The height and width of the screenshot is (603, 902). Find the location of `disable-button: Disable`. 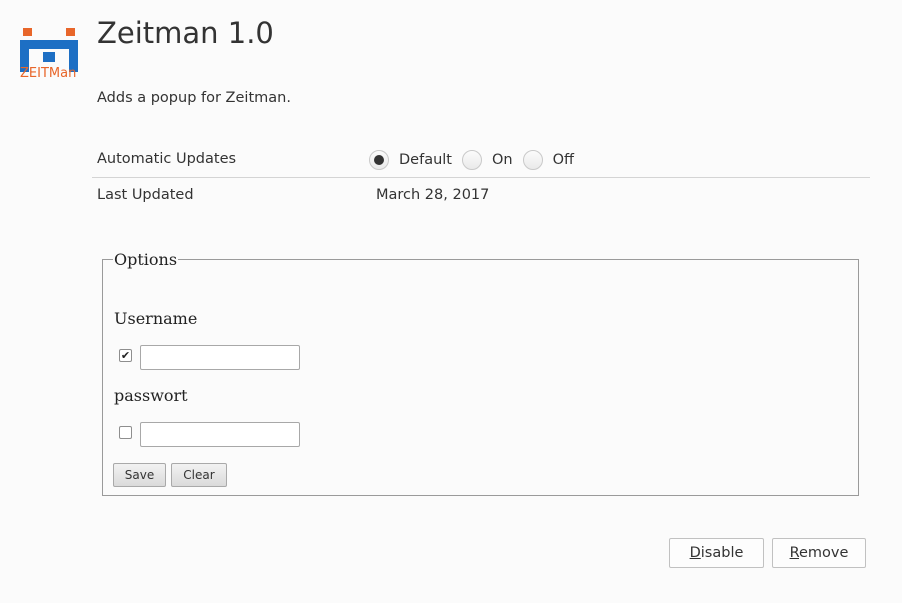

disable-button: Disable is located at coordinates (716, 553).